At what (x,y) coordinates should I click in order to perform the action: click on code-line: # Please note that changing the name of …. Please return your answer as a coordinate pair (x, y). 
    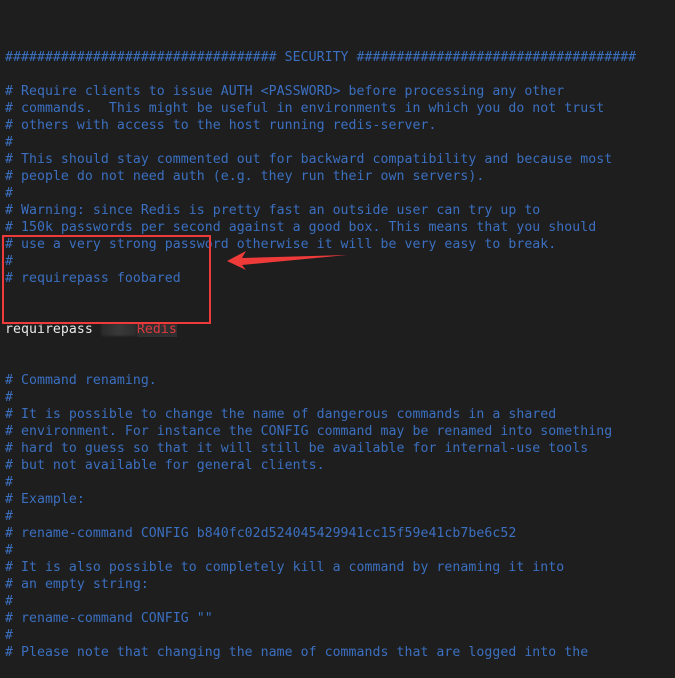
    Looking at the image, I should click on (297, 652).